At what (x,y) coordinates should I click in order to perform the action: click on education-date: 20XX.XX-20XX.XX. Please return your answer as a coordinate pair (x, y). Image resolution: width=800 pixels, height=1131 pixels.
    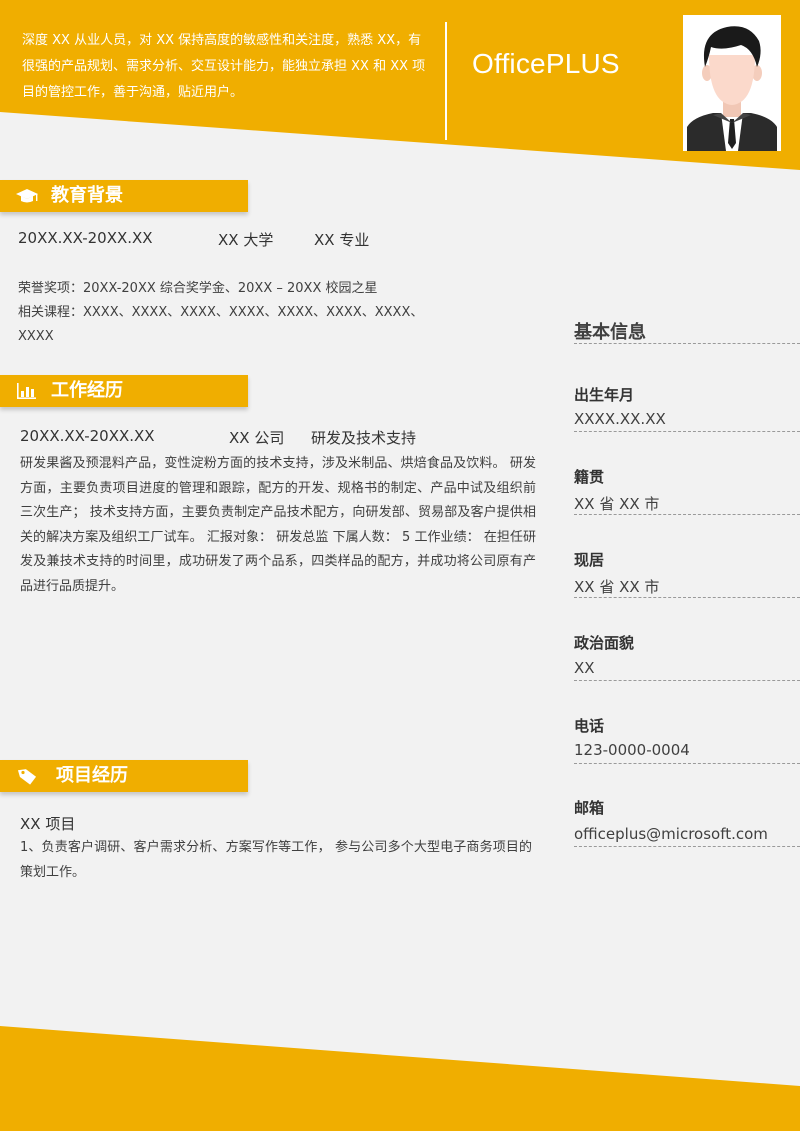
    Looking at the image, I should click on (85, 238).